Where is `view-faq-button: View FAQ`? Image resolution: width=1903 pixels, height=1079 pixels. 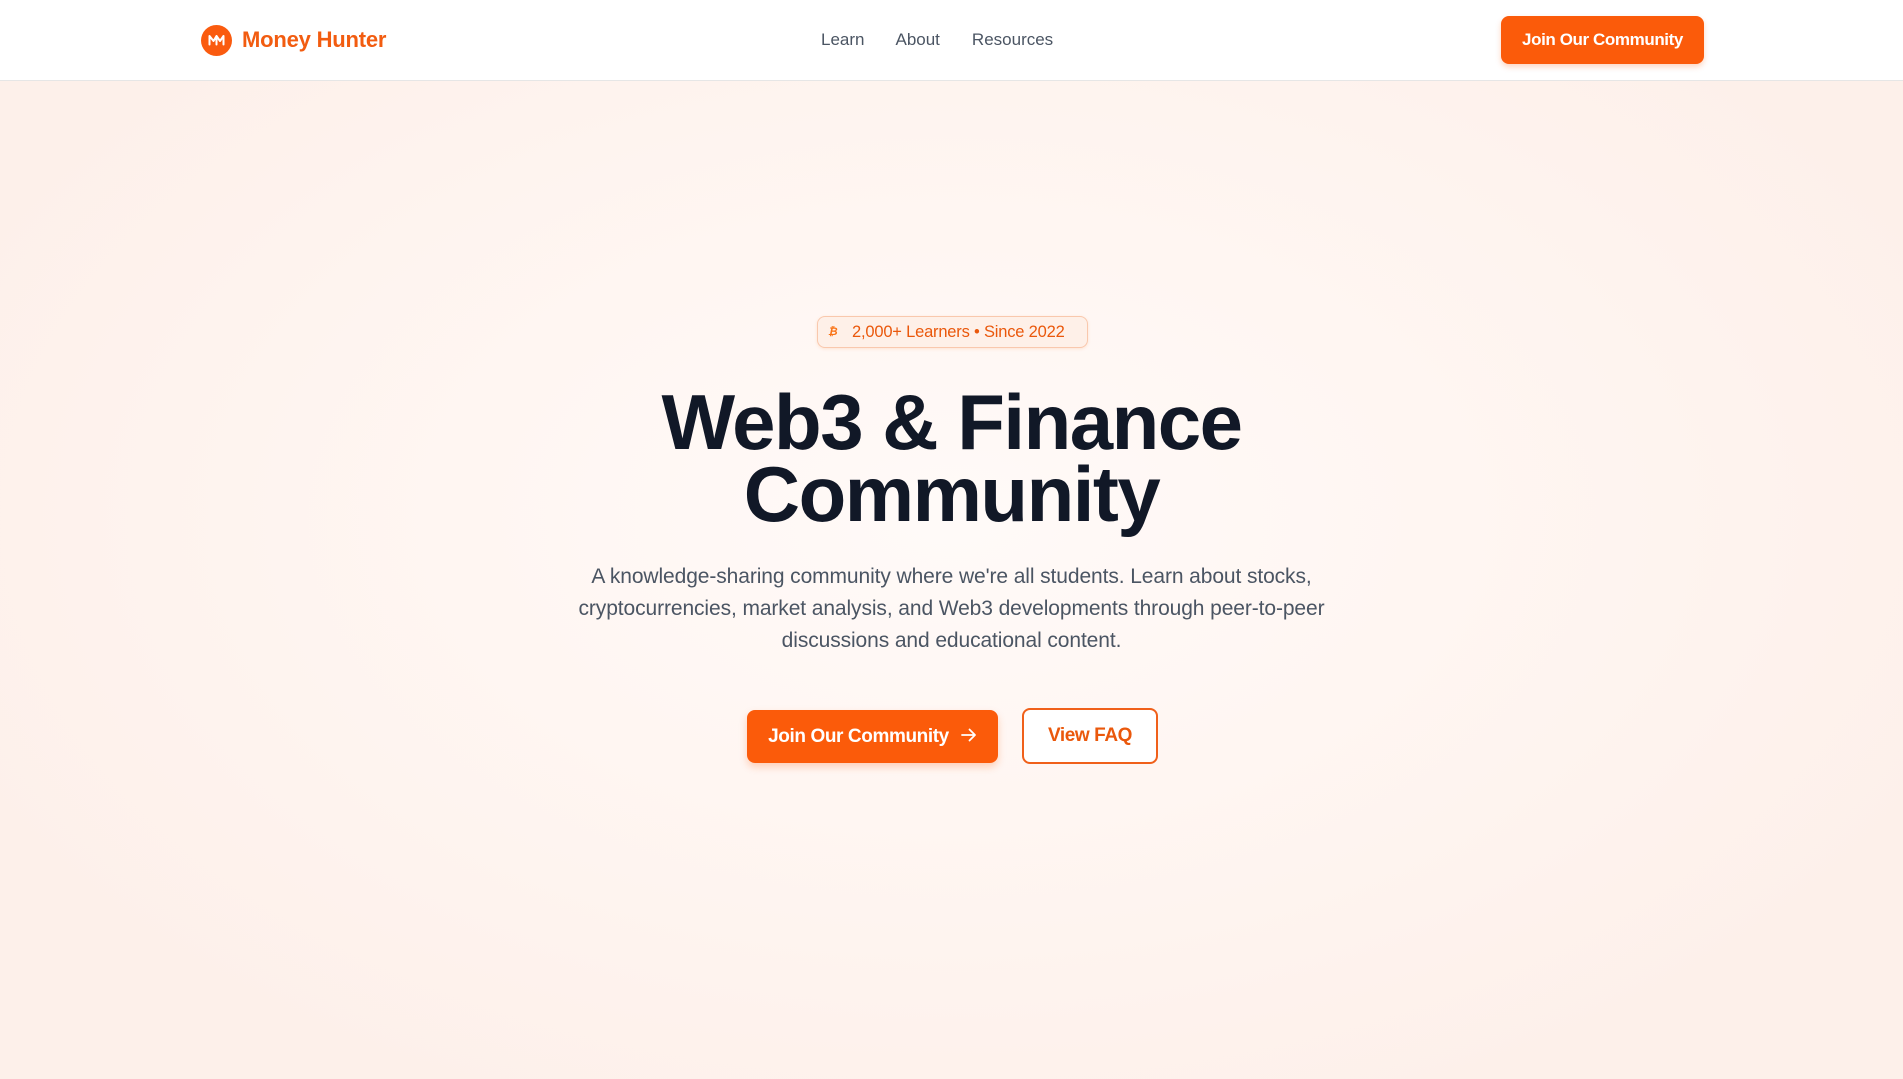 view-faq-button: View FAQ is located at coordinates (1090, 736).